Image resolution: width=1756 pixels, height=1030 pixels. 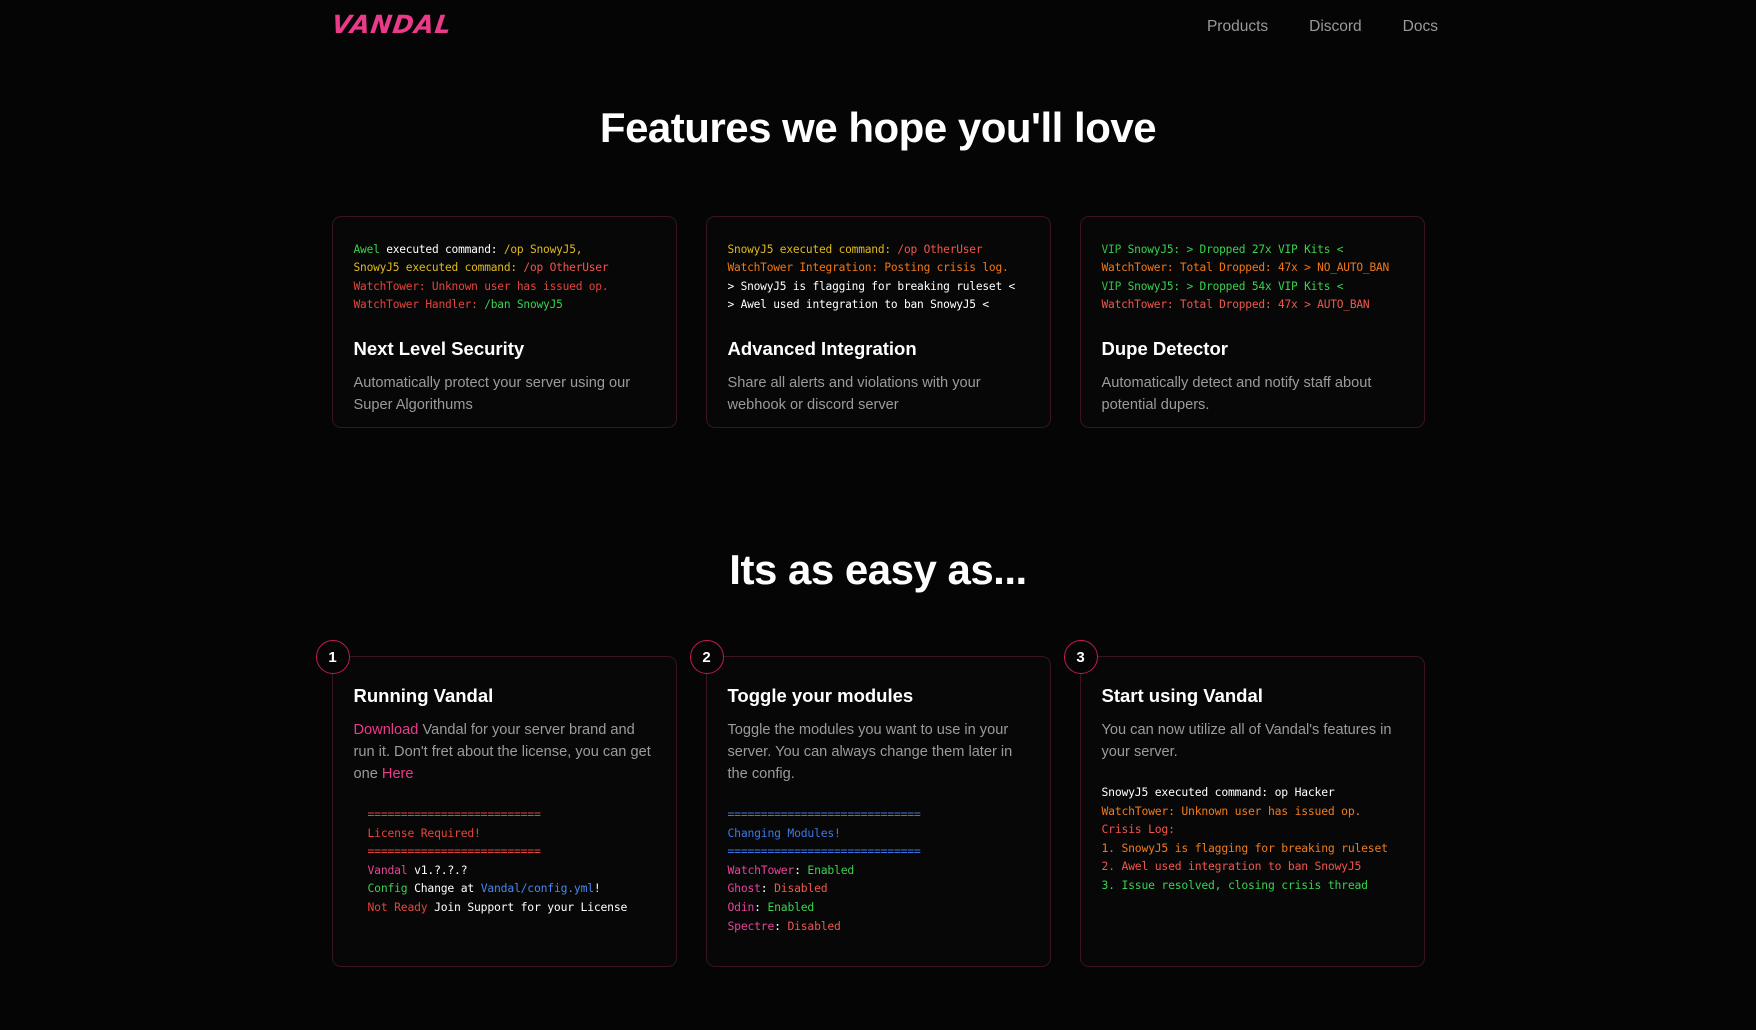 What do you see at coordinates (527, 906) in the screenshot?
I see `terminal-segment: Join Support for your License` at bounding box center [527, 906].